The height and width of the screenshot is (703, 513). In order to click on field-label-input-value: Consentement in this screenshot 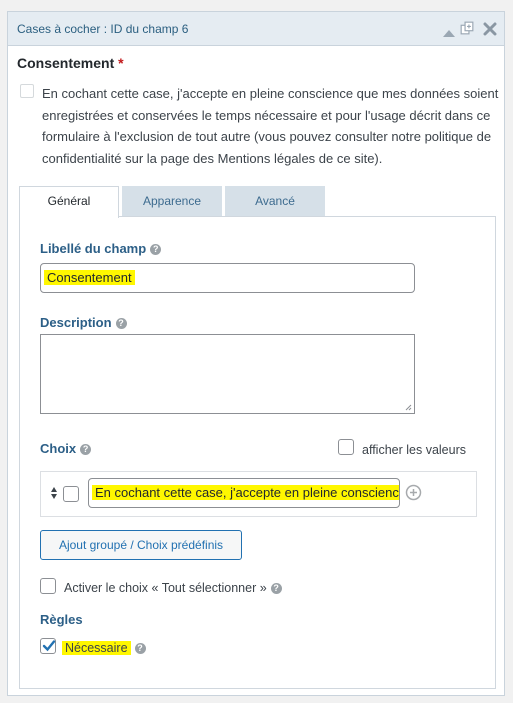, I will do `click(89, 277)`.